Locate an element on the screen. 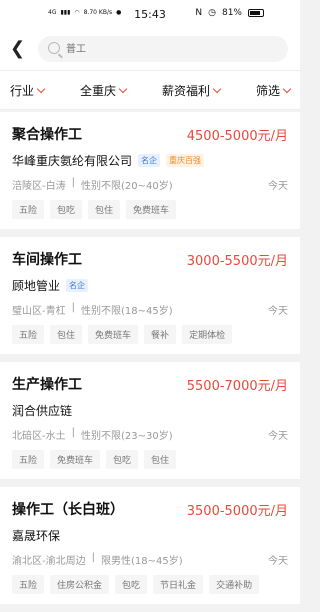  filter-label: 全重庆 is located at coordinates (97, 90).